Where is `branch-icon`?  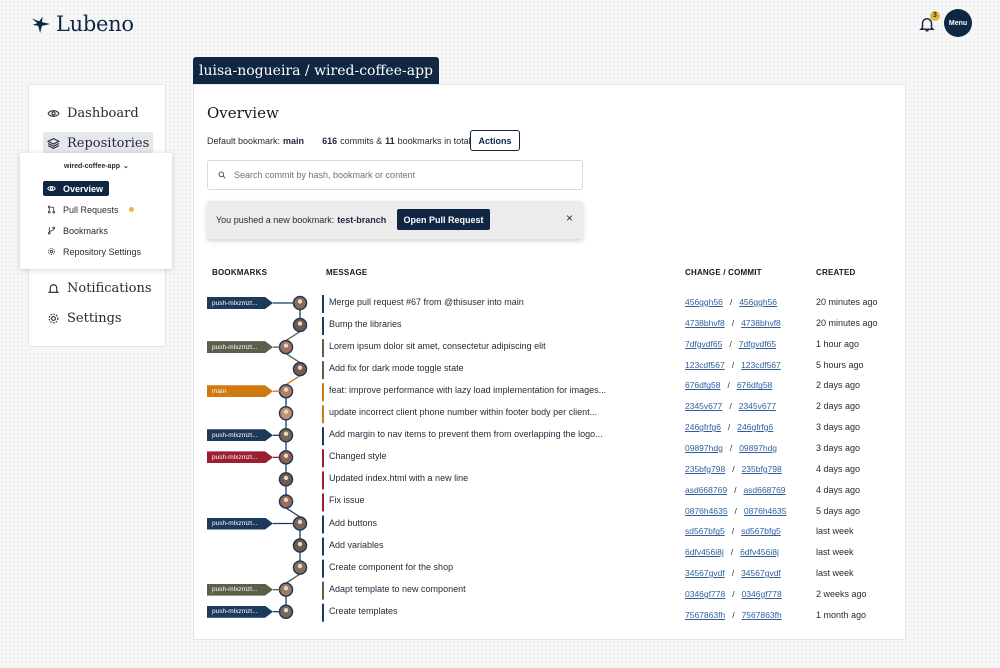
branch-icon is located at coordinates (51, 230).